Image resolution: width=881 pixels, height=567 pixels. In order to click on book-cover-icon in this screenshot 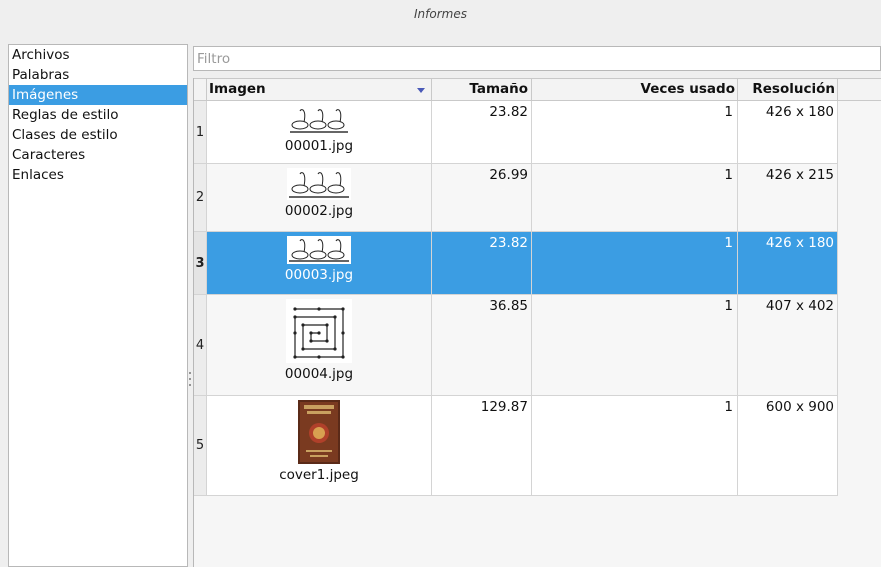, I will do `click(319, 432)`.